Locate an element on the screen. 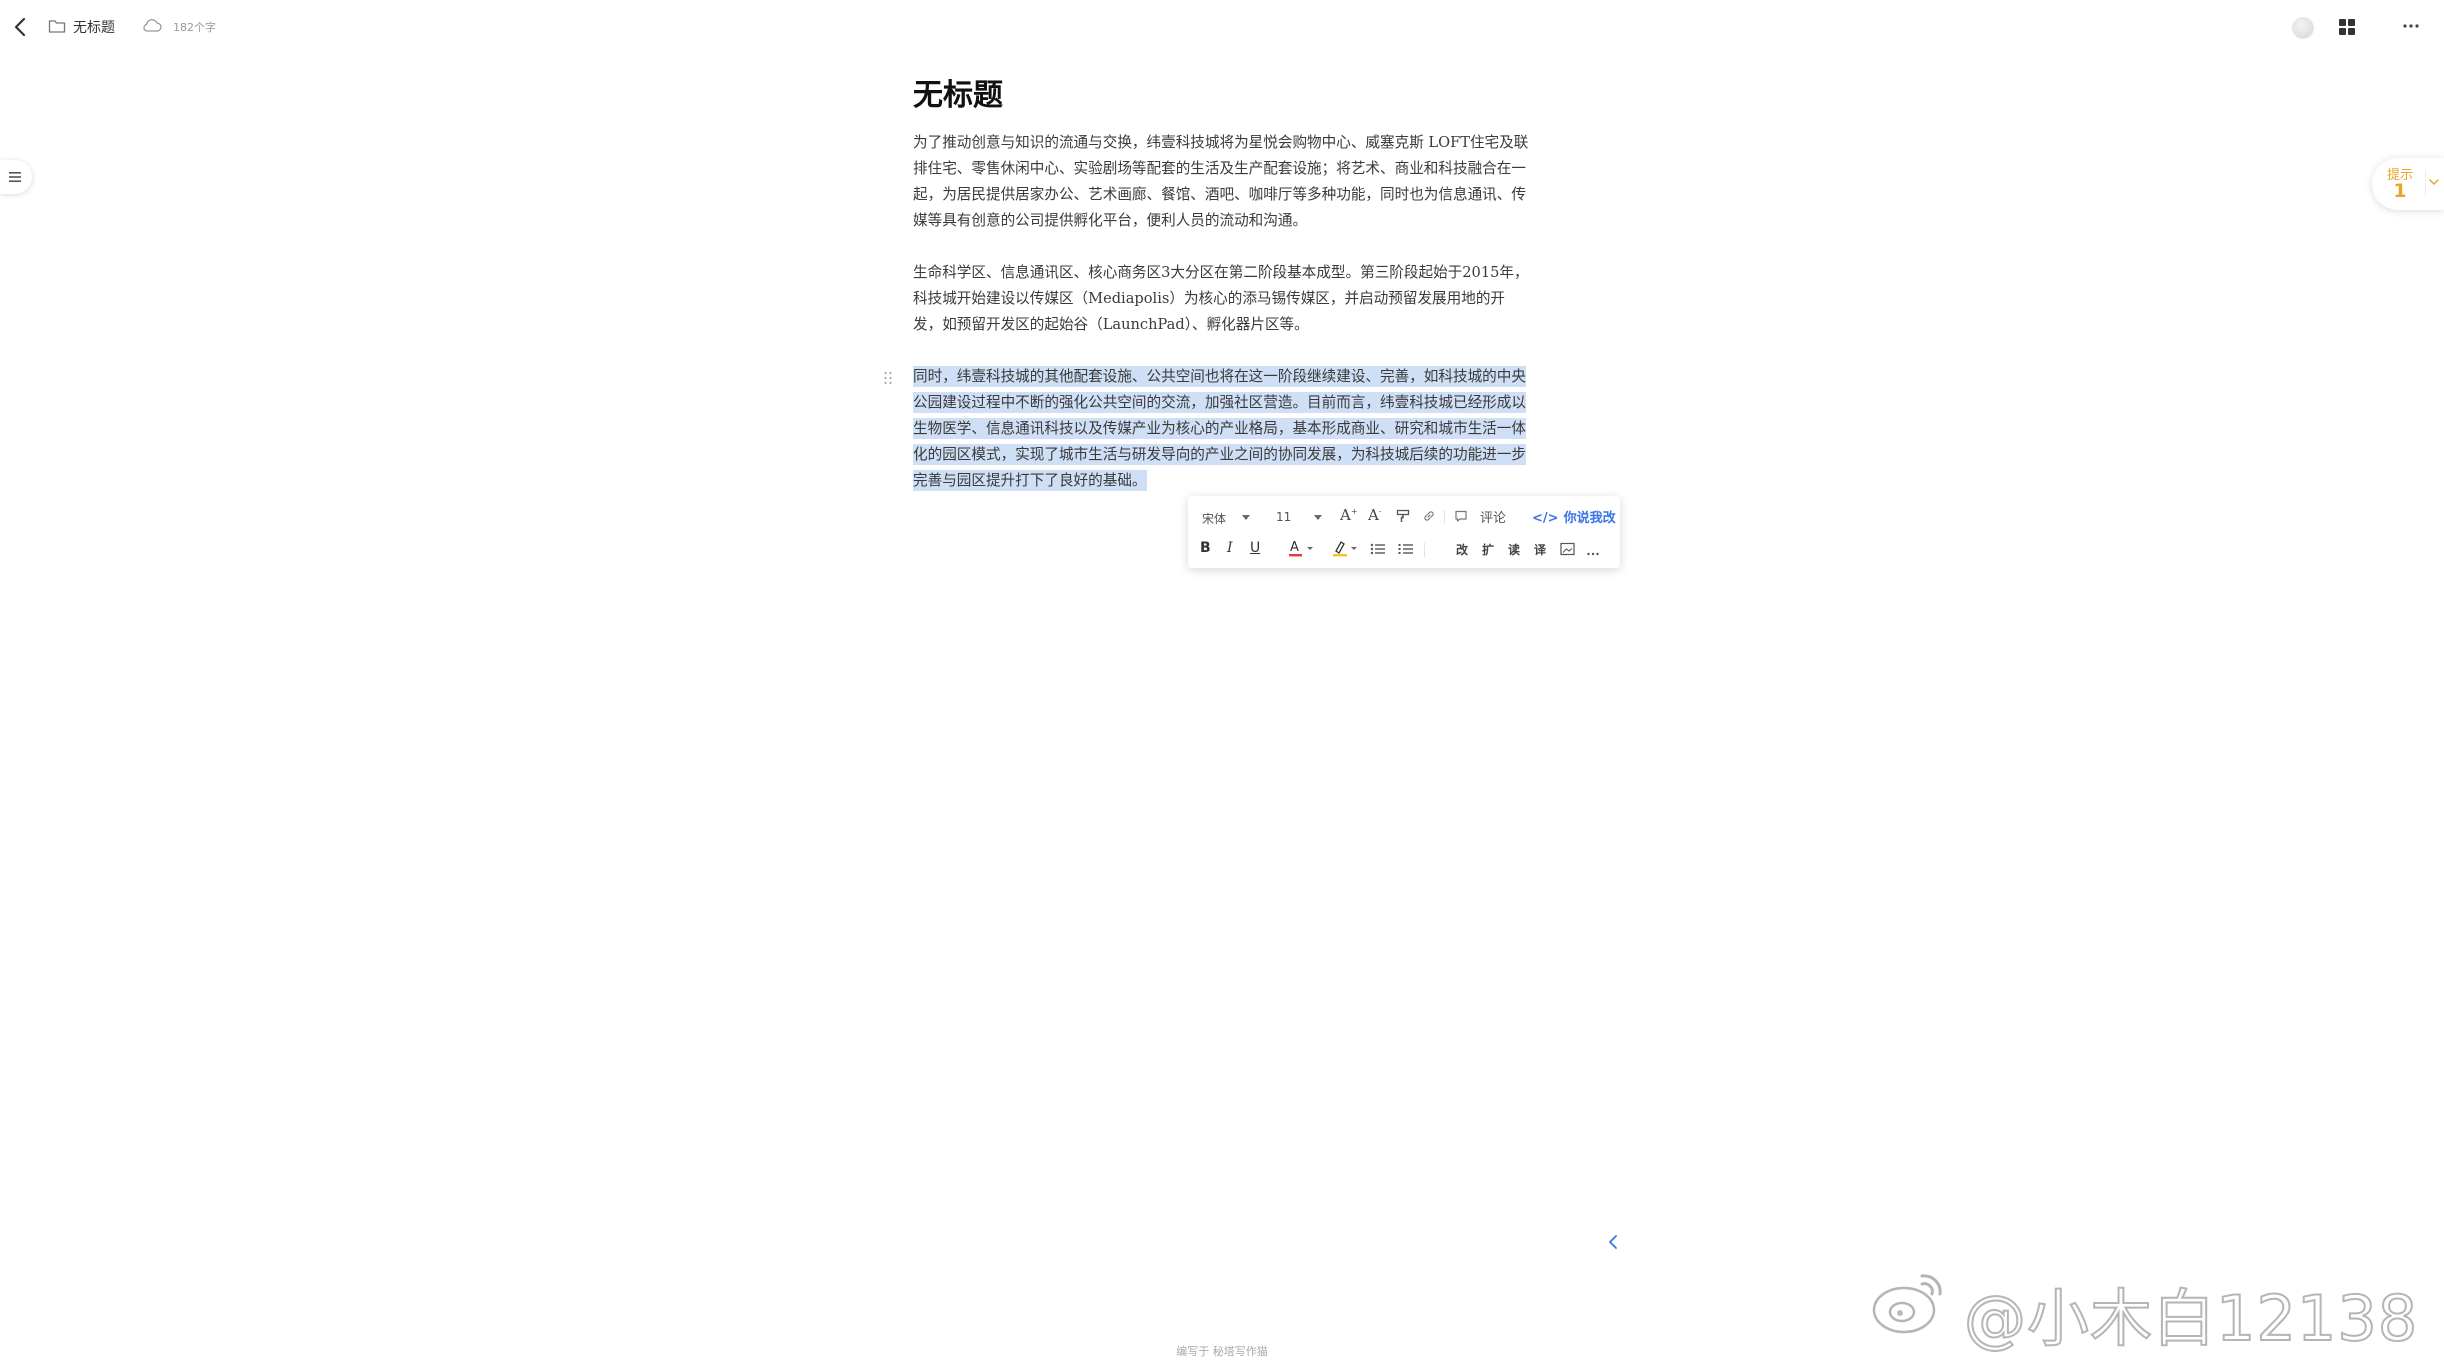 Image resolution: width=2444 pixels, height=1366 pixels. font-family-select: 宋体 is located at coordinates (1229, 517).